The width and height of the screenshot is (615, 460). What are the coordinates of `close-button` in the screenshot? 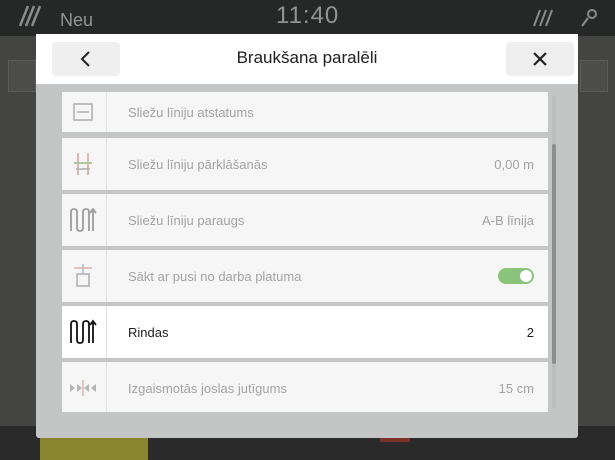 It's located at (540, 59).